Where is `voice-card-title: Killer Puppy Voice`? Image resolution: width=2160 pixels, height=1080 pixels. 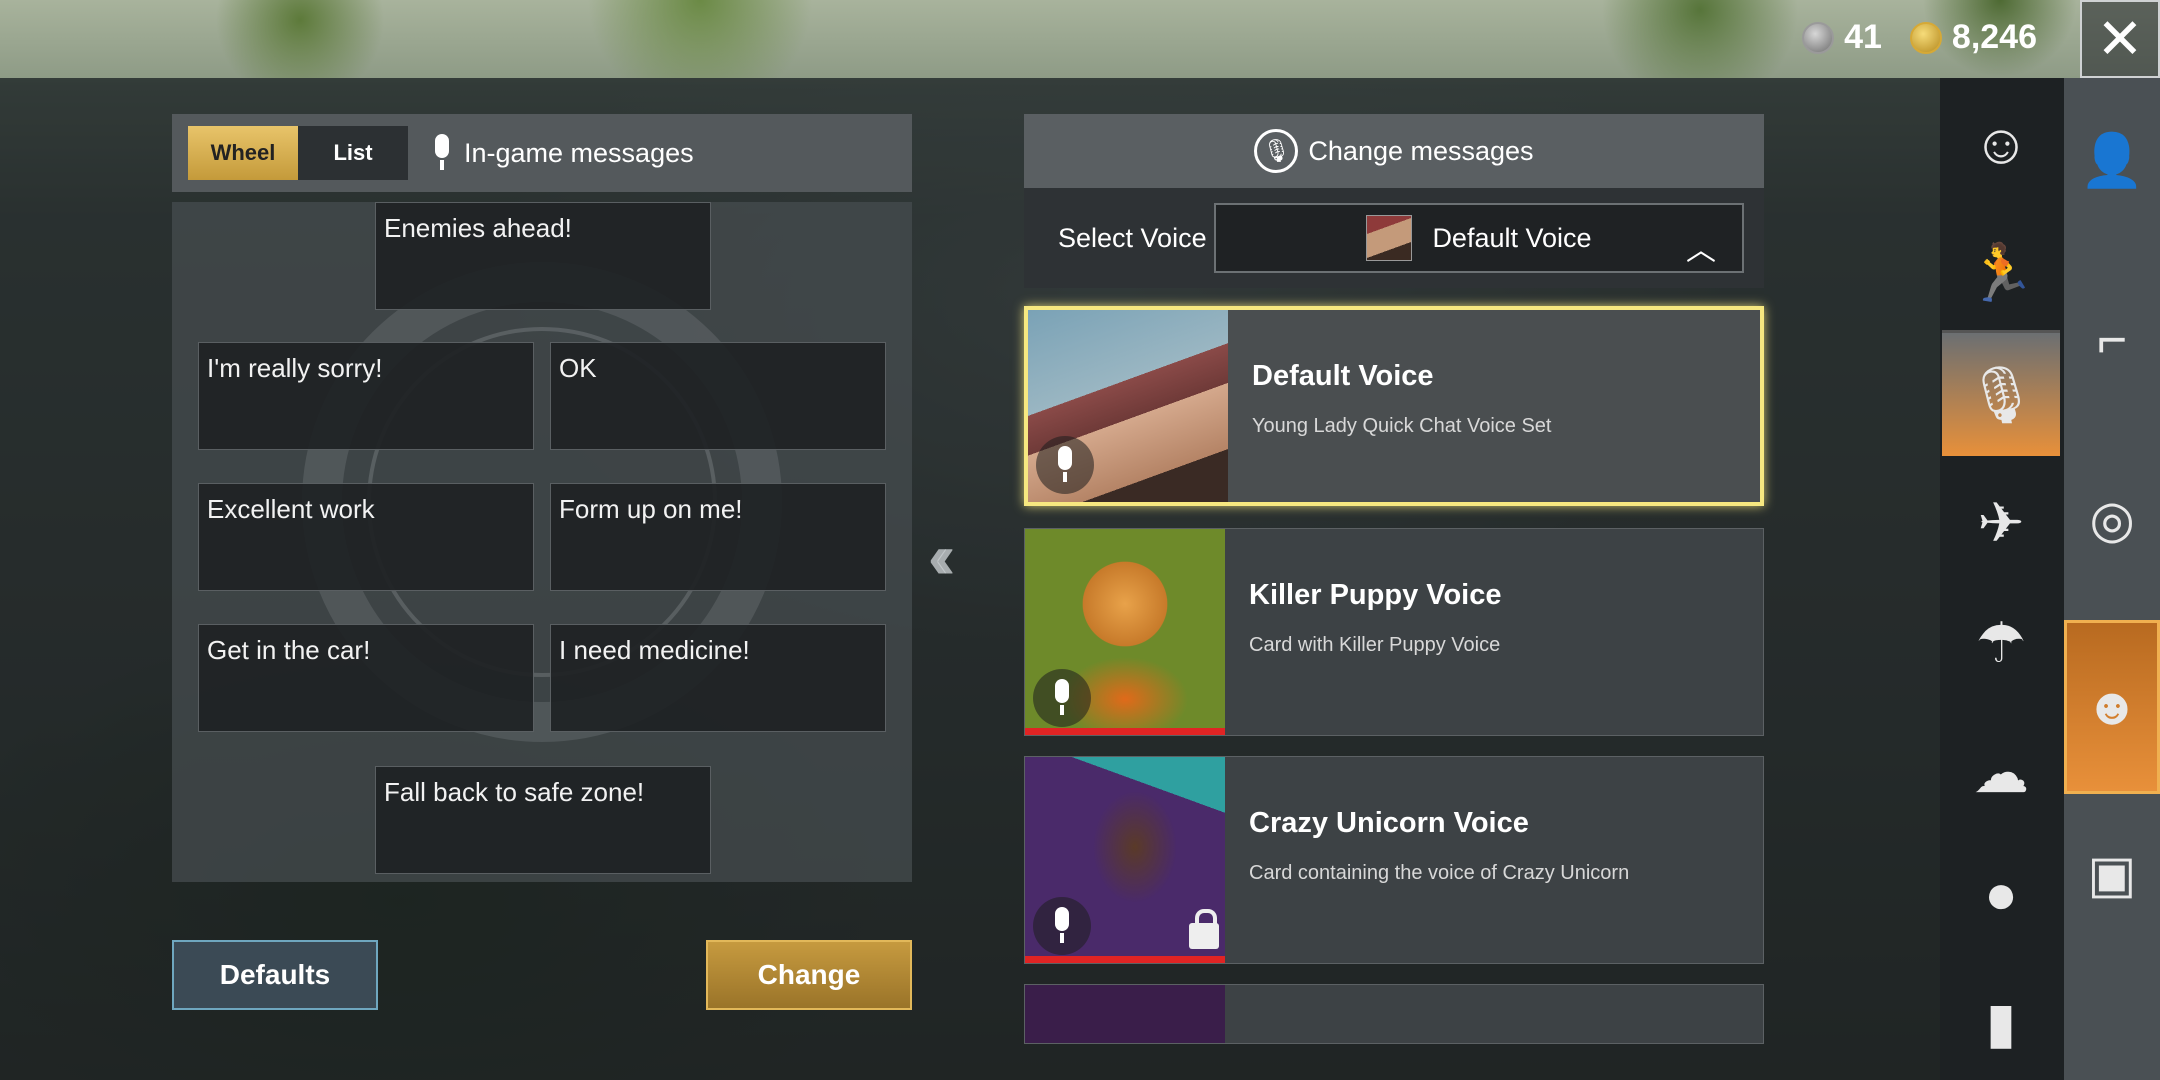
voice-card-title: Killer Puppy Voice is located at coordinates (1375, 595).